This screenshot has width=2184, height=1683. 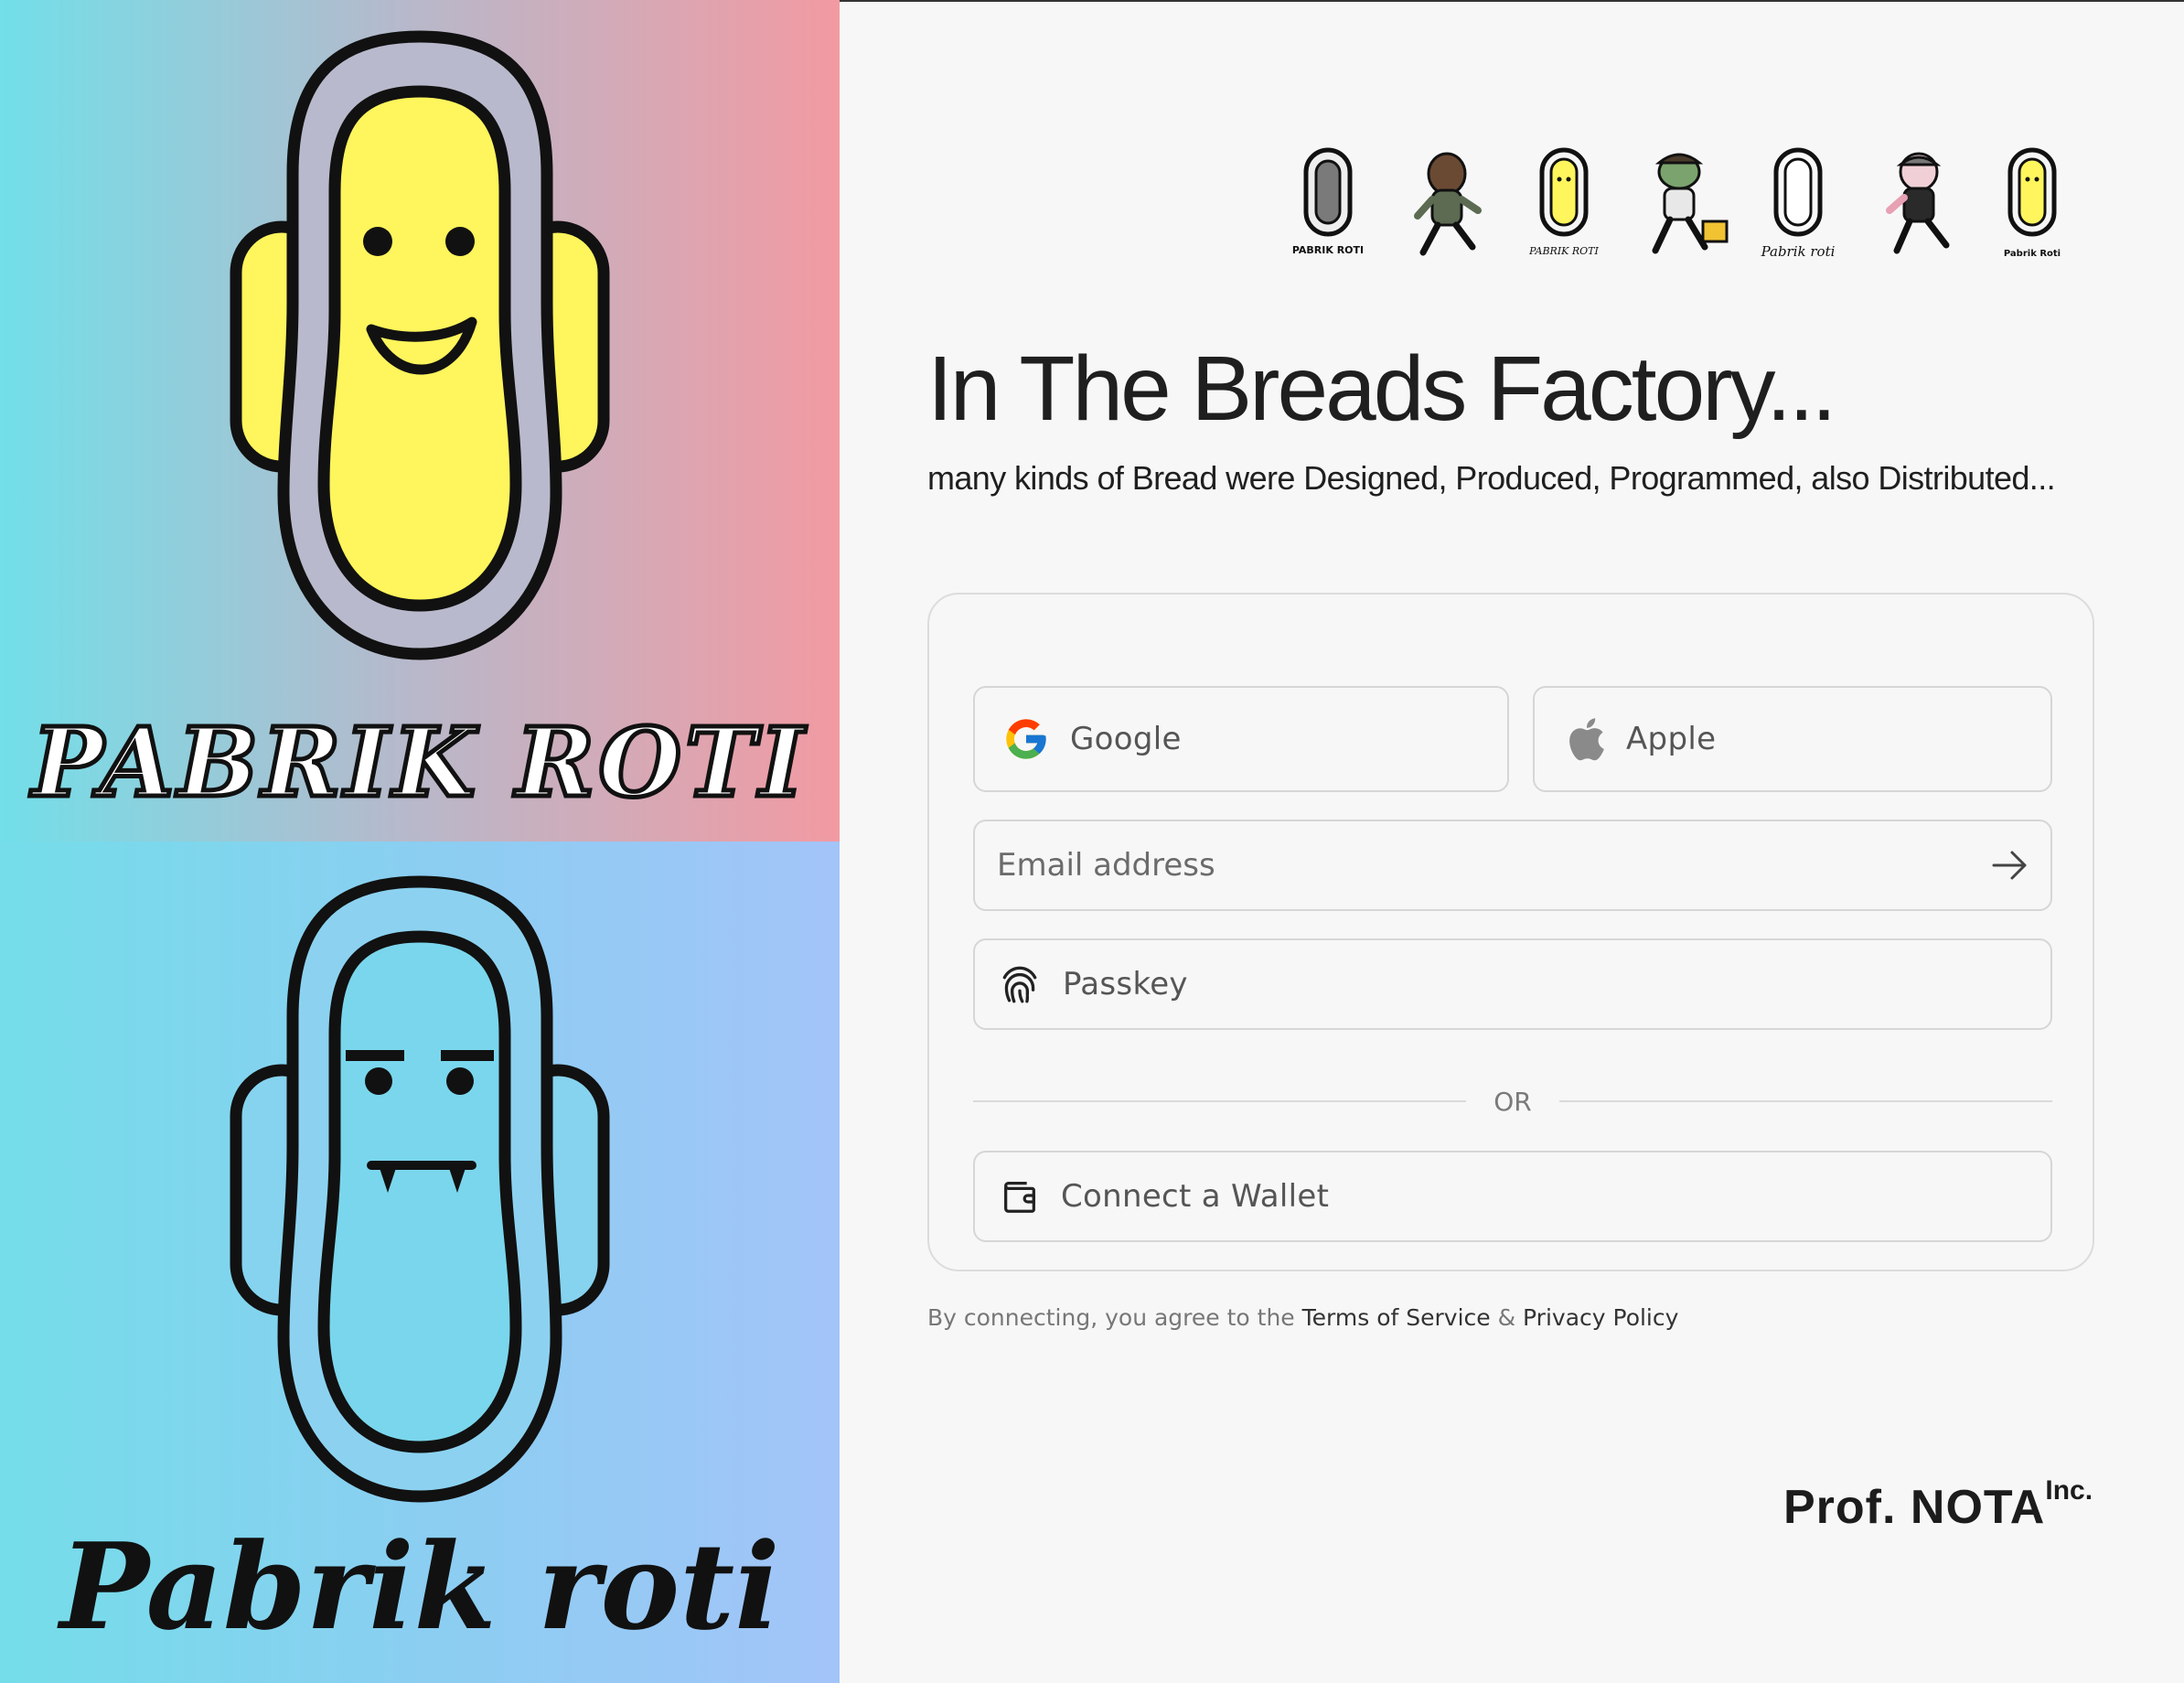 What do you see at coordinates (1918, 203) in the screenshot?
I see `mascot-runner-pink` at bounding box center [1918, 203].